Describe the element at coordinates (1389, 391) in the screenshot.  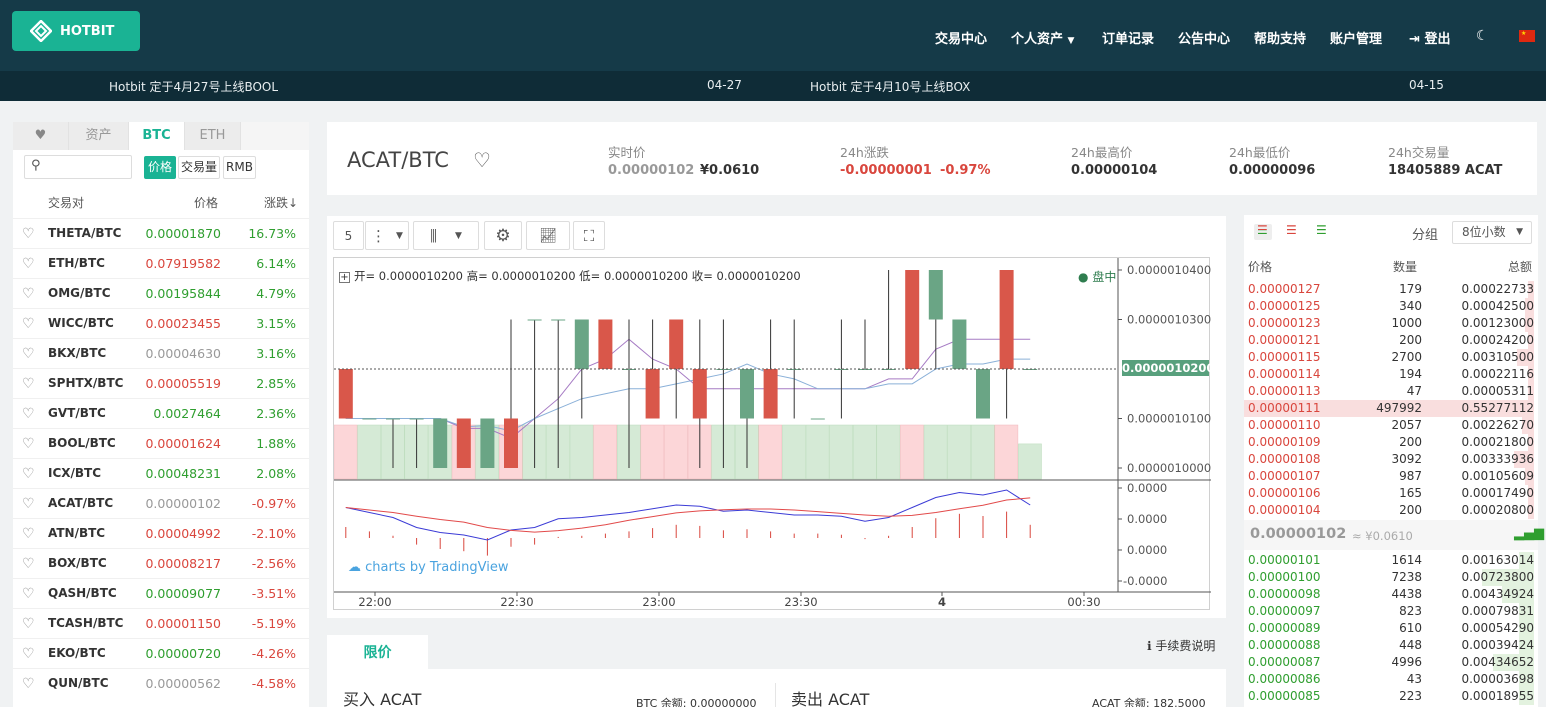
I see `ask-row: 0.00000113 47 0.00005311` at that location.